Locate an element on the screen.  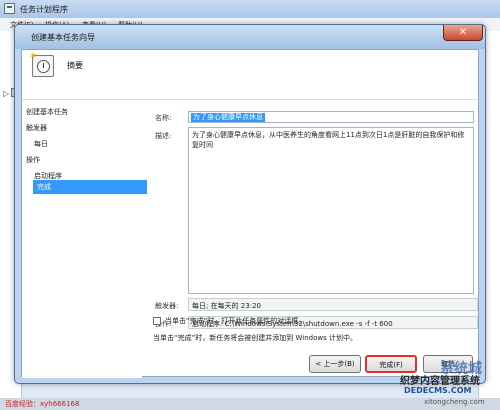
open-properties-label: 当单击“完成”时，打开此任务属性的对话框。 is located at coordinates (235, 321).